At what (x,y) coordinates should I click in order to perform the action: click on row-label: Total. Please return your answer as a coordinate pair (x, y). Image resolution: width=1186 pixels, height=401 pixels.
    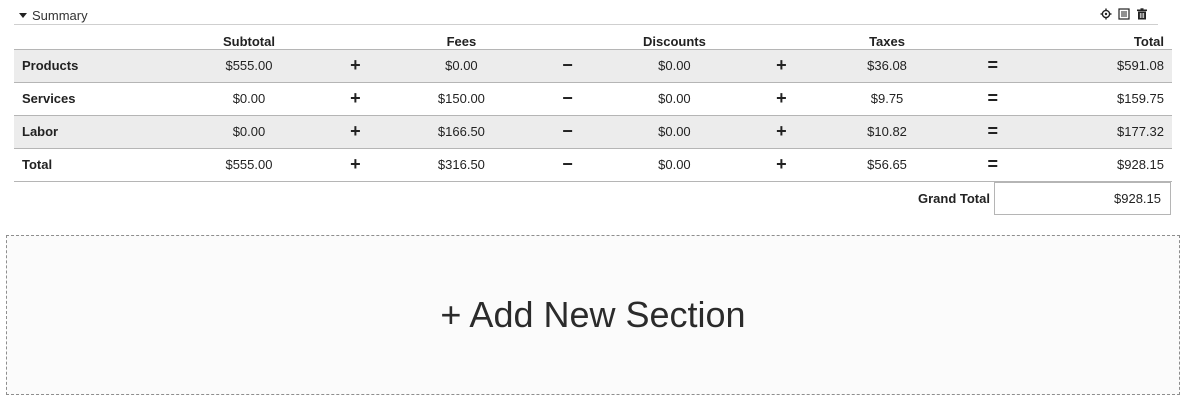
    Looking at the image, I should click on (85, 165).